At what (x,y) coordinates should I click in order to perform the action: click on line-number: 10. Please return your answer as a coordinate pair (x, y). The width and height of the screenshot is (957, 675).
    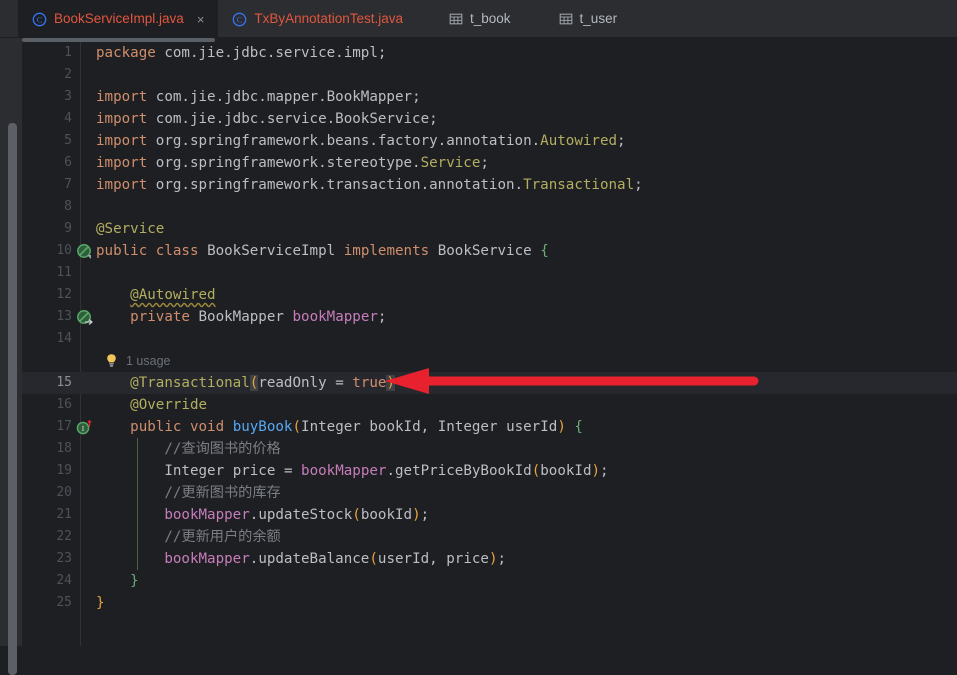
    Looking at the image, I should click on (64, 250).